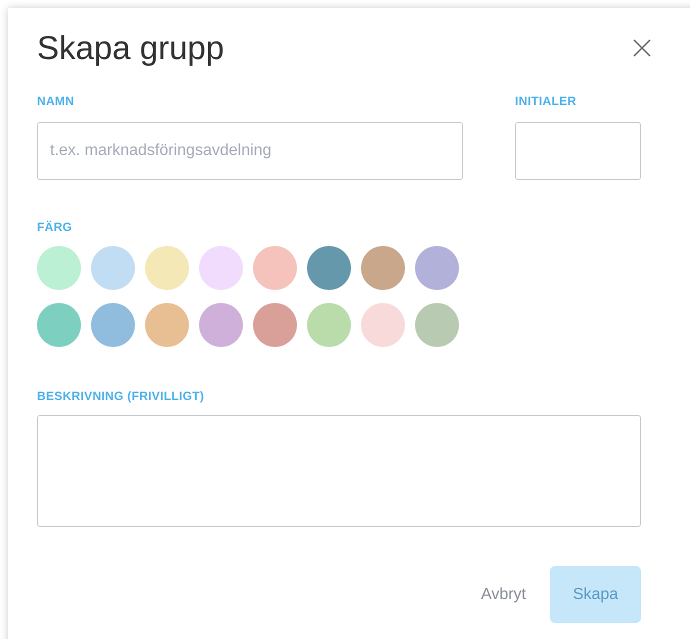 This screenshot has height=639, width=690. Describe the element at coordinates (121, 396) in the screenshot. I see `field-label: BESKRIVNING (FRIVILLIGT)` at that location.